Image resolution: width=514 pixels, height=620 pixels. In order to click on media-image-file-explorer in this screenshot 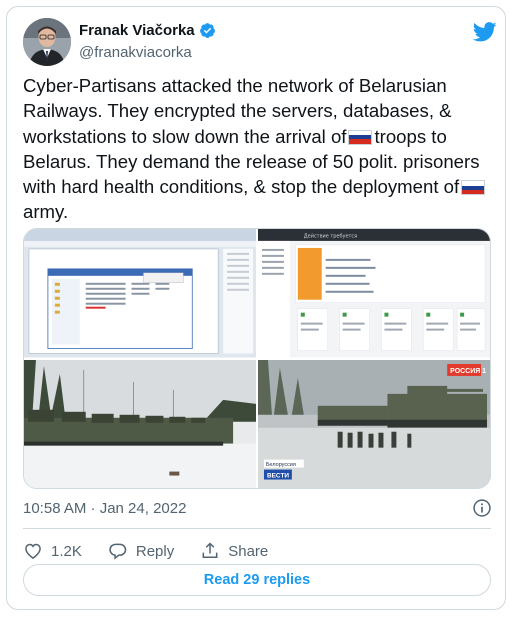, I will do `click(140, 293)`.